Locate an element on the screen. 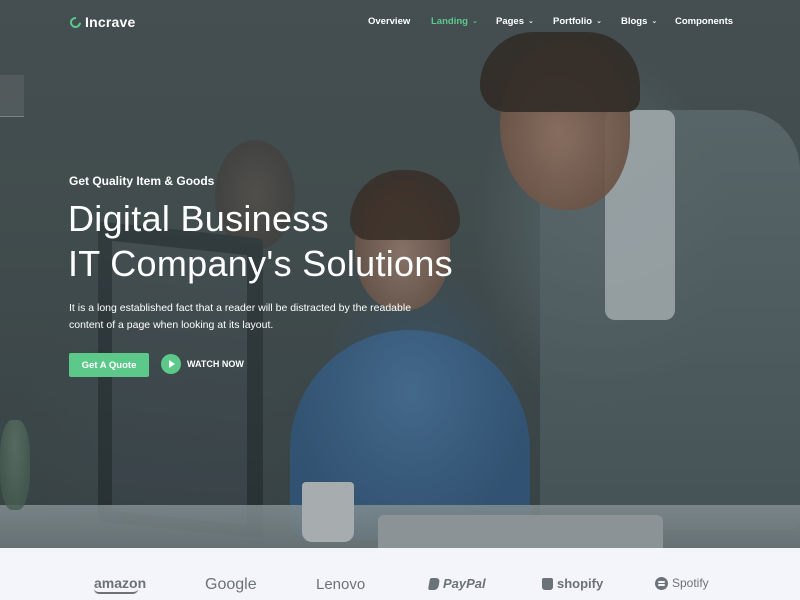  nav-item-label: Pages is located at coordinates (510, 21).